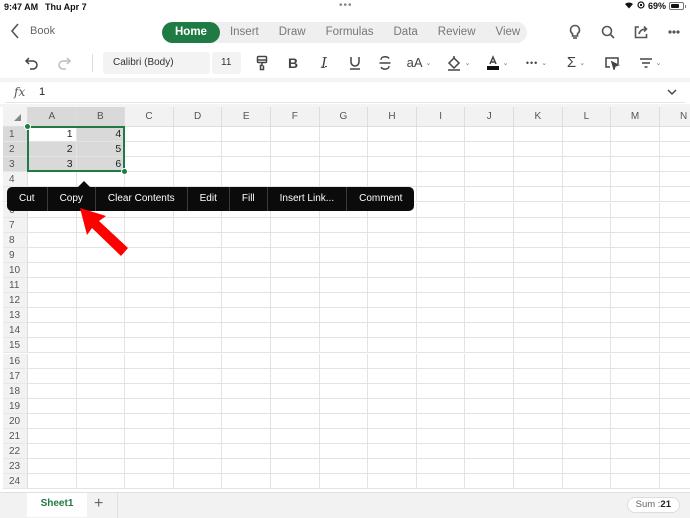 Image resolution: width=690 pixels, height=518 pixels. Describe the element at coordinates (489, 225) in the screenshot. I see `cell-j7` at that location.